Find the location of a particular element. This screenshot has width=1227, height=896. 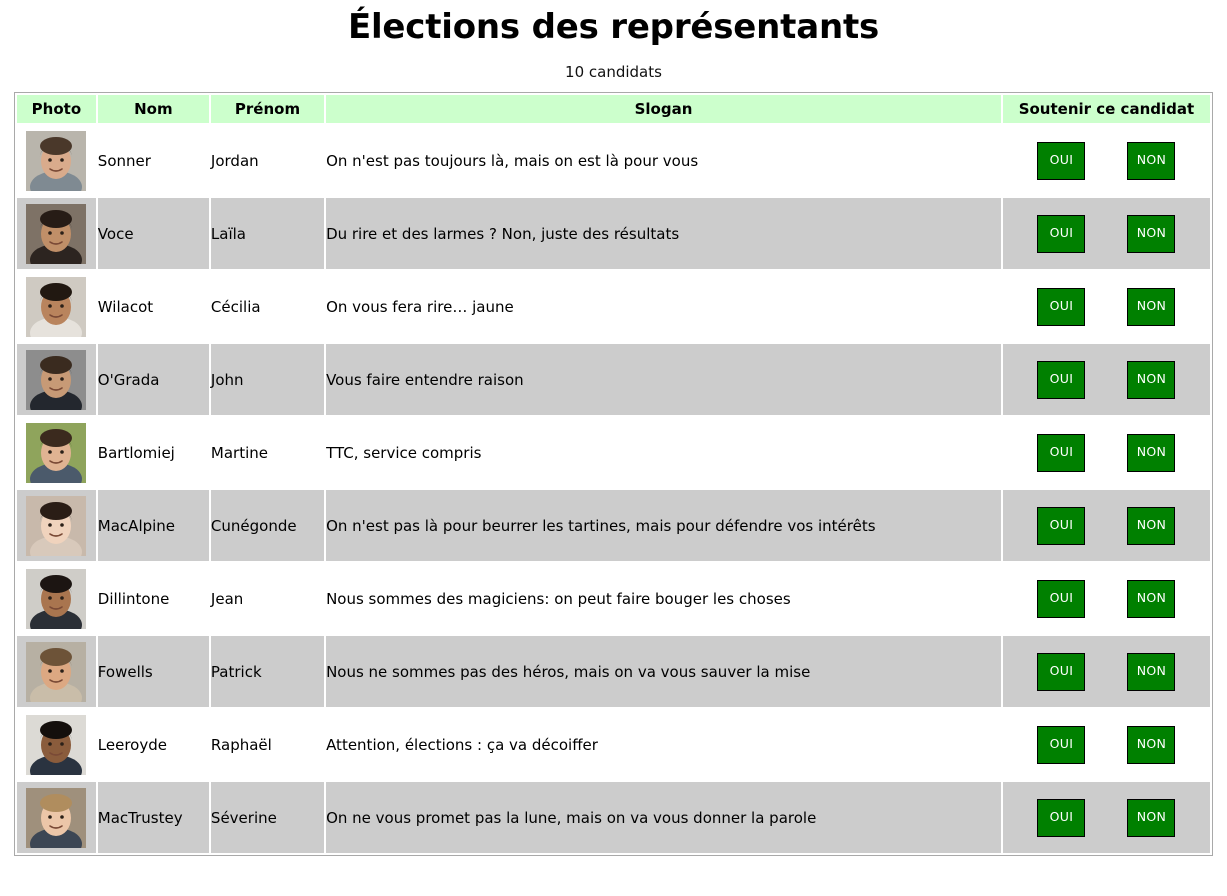

candidate-prenom: Cunégonde is located at coordinates (267, 525).